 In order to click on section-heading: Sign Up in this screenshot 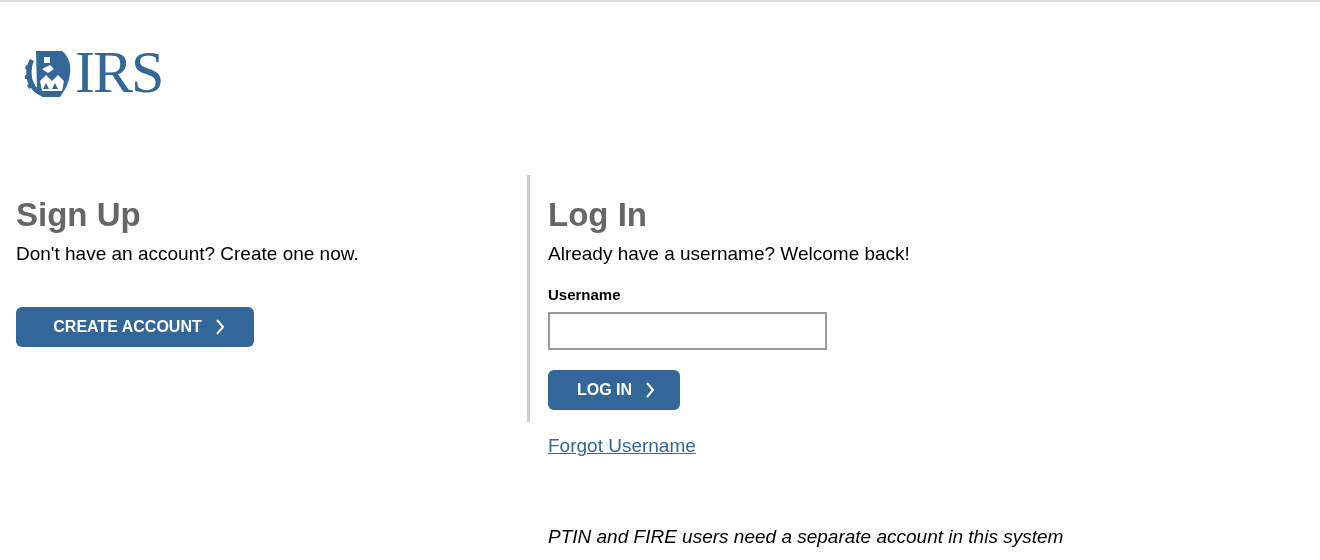, I will do `click(79, 215)`.